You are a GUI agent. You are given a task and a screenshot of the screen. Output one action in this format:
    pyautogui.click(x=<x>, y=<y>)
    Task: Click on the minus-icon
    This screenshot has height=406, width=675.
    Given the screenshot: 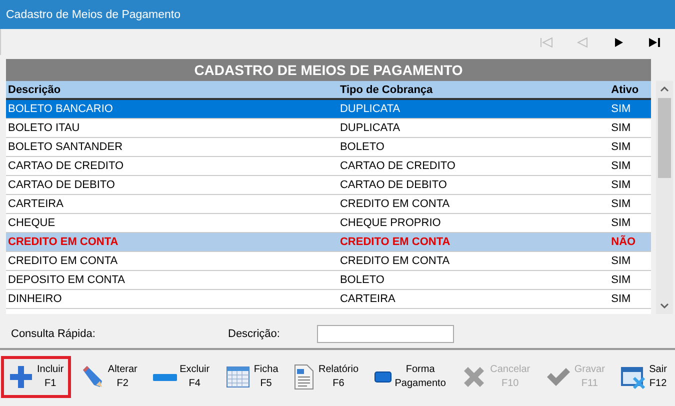 What is the action you would take?
    pyautogui.click(x=164, y=377)
    